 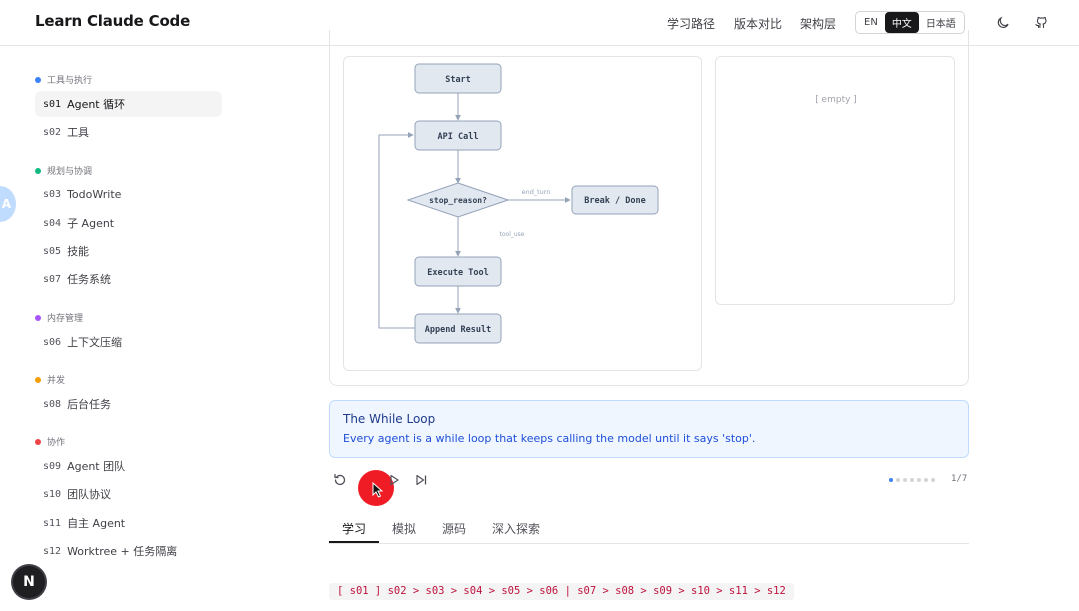 I want to click on play-icon, so click(x=394, y=480).